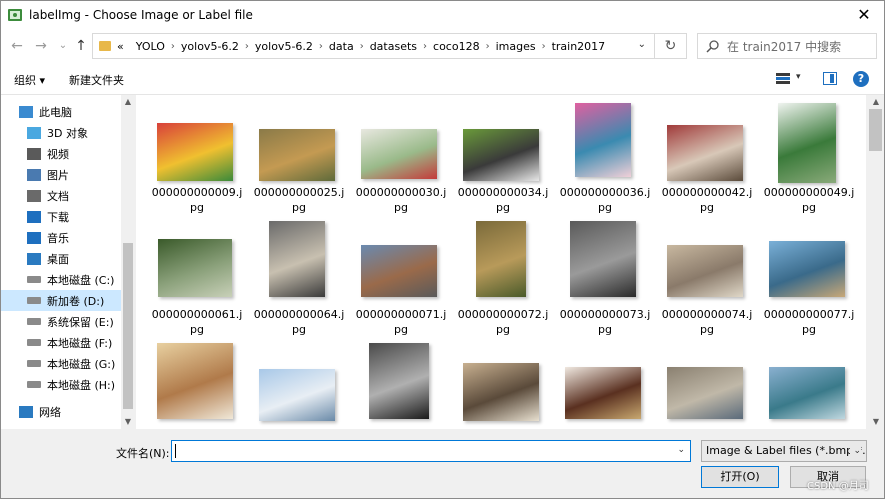 The image size is (885, 499). Describe the element at coordinates (58, 196) in the screenshot. I see `sidebar-item-label: 文档` at that location.